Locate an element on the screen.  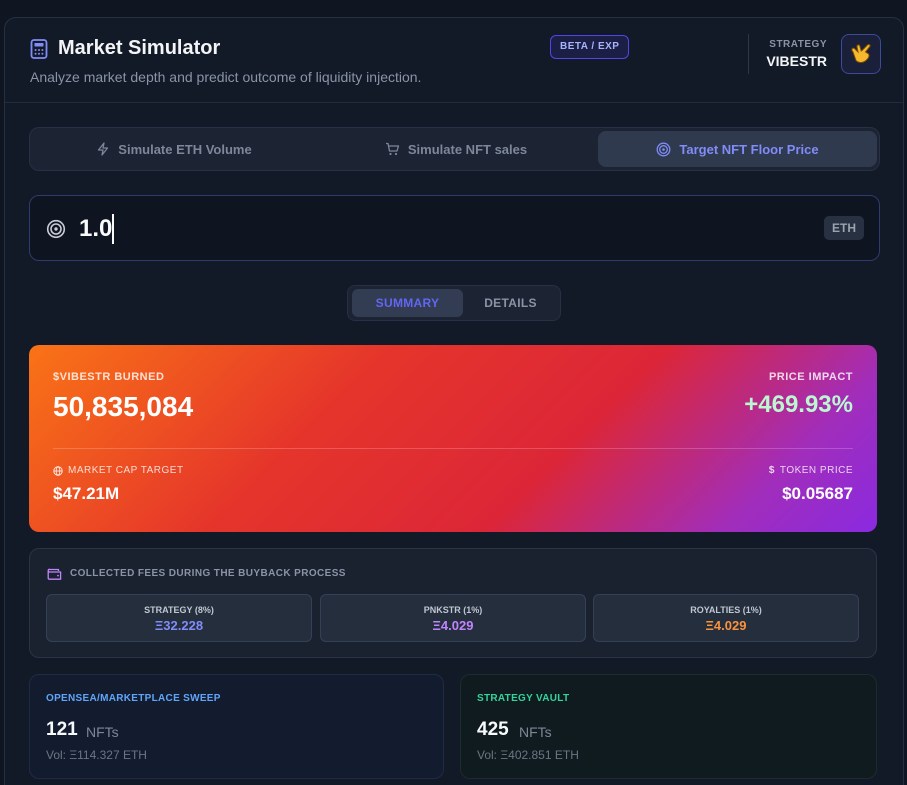
vault-count: 425 is located at coordinates (493, 729).